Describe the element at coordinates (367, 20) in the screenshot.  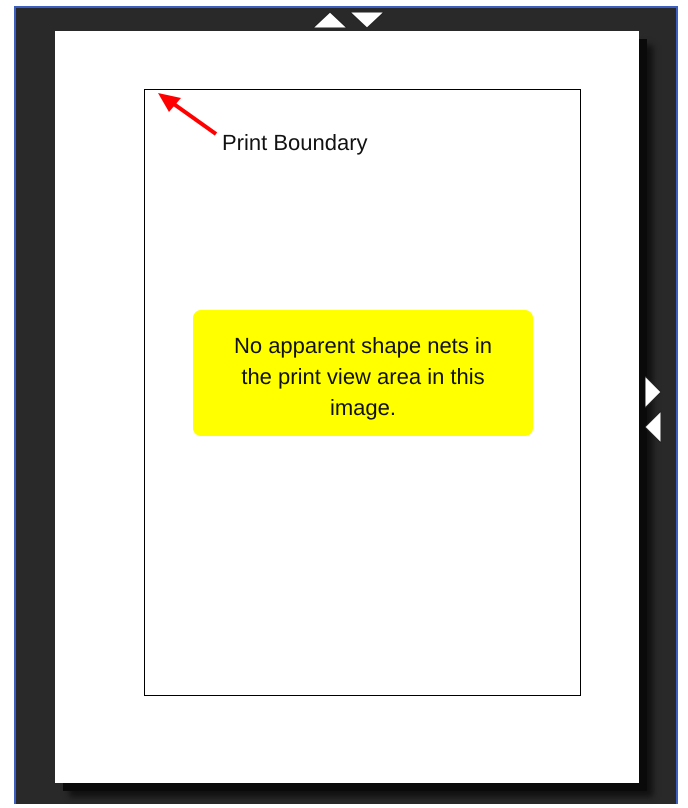
I see `down-arrow-icon` at that location.